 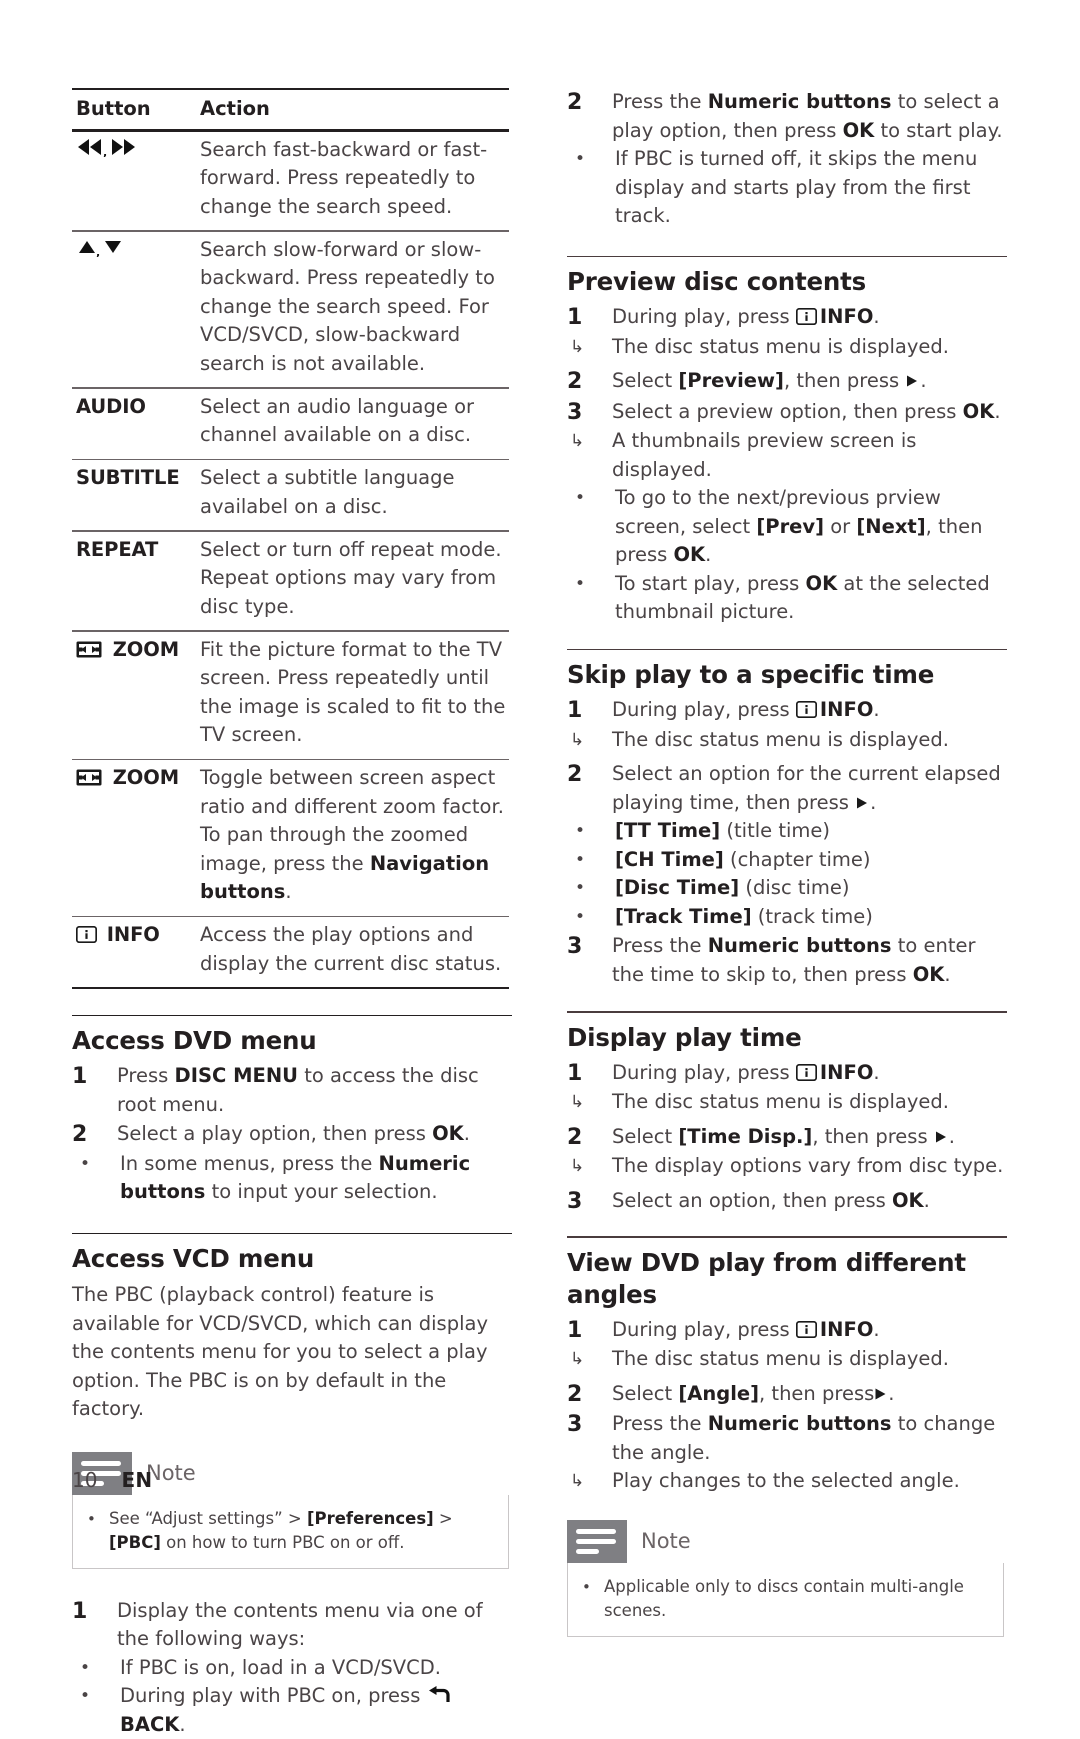 What do you see at coordinates (683, 916) in the screenshot?
I see `option-label: [Track Time]` at bounding box center [683, 916].